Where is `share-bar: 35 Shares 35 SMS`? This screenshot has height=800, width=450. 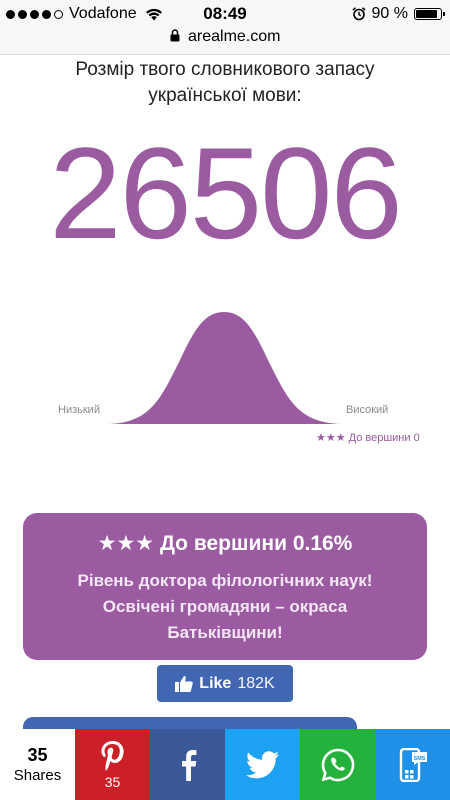
share-bar: 35 Shares 35 SMS is located at coordinates (225, 764).